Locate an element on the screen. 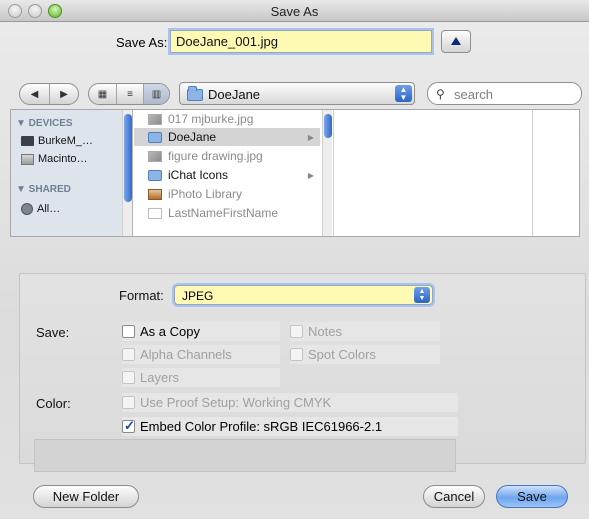 Image resolution: width=589 pixels, height=519 pixels. view-mode-control: ▦ ≡ ▥ is located at coordinates (129, 94).